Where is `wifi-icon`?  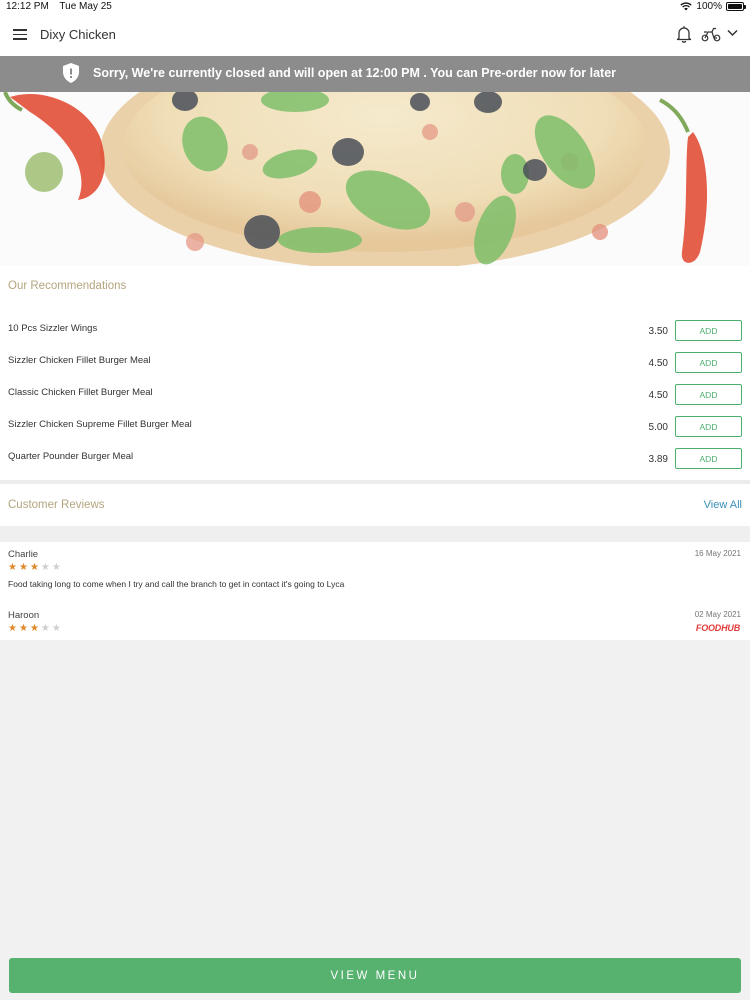
wifi-icon is located at coordinates (686, 6).